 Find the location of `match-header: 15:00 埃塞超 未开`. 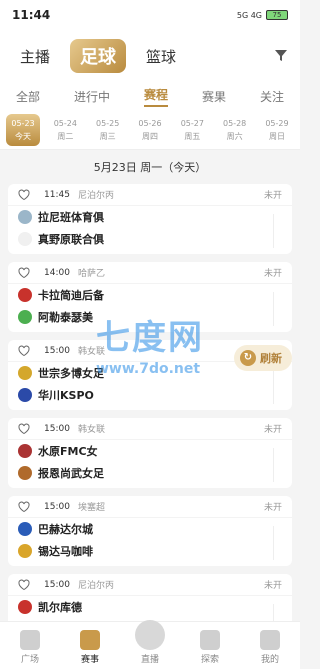

match-header: 15:00 埃塞超 未开 is located at coordinates (150, 507).